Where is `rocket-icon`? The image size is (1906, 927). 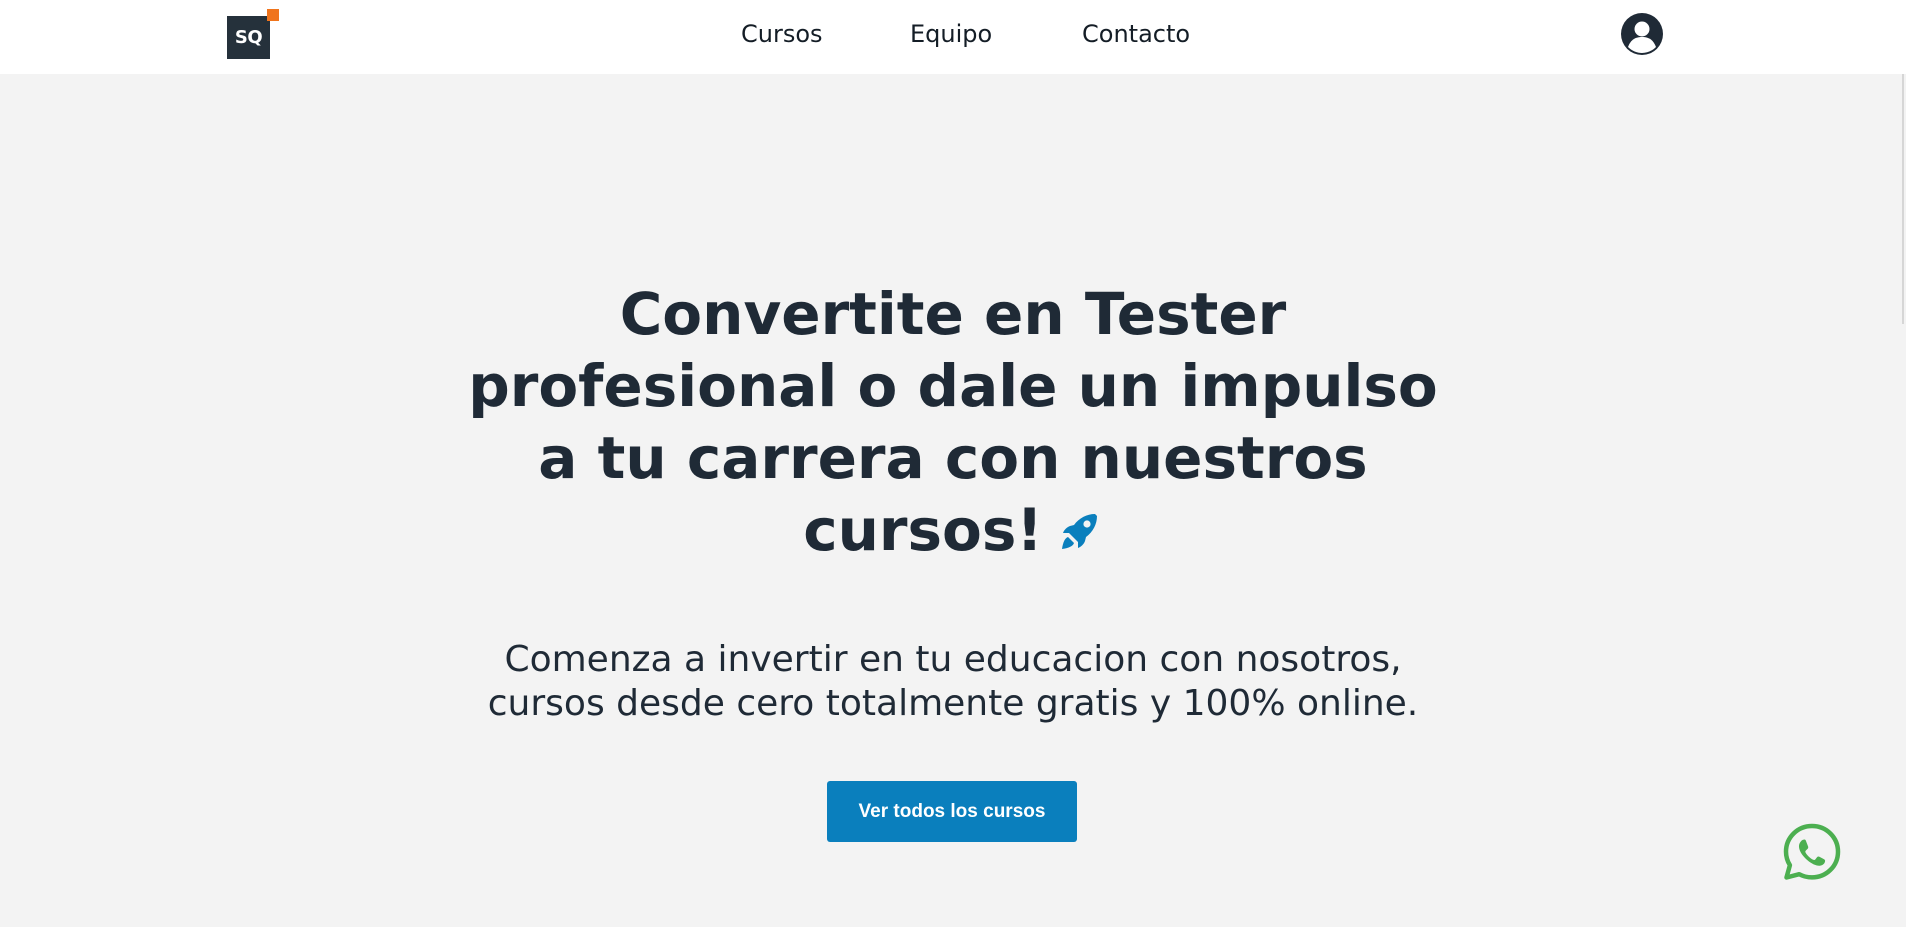 rocket-icon is located at coordinates (1079, 531).